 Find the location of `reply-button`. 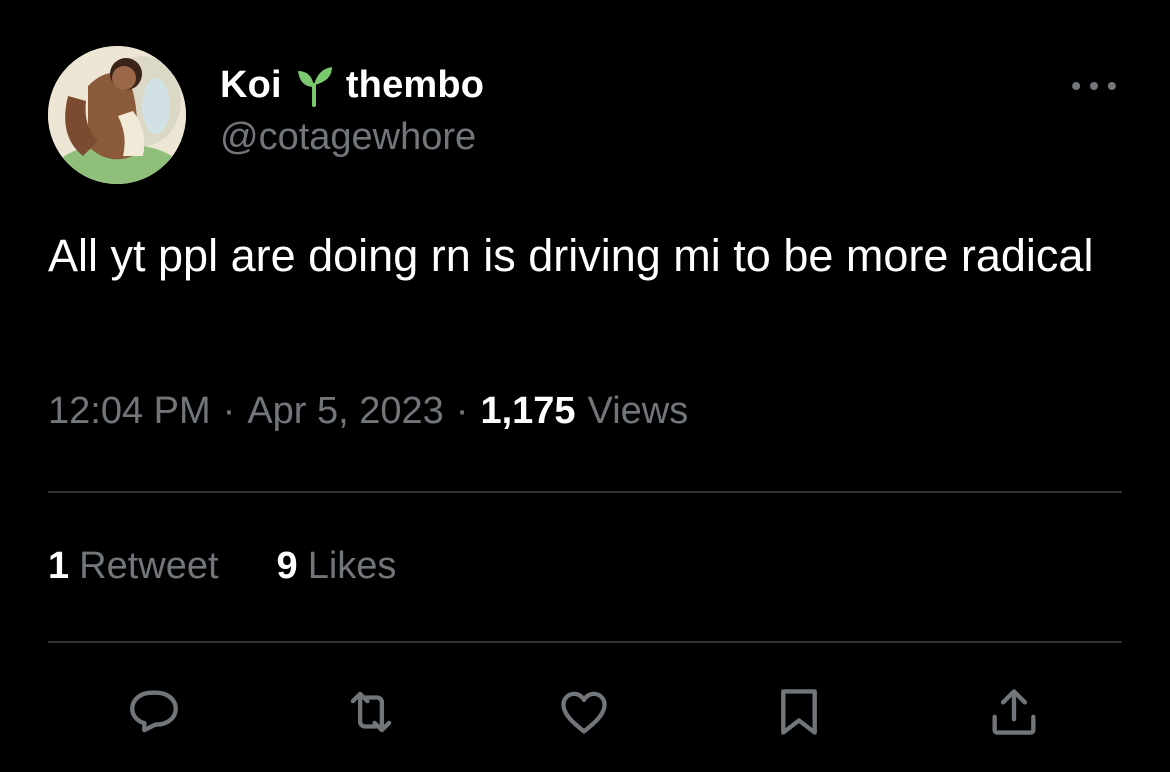

reply-button is located at coordinates (154, 712).